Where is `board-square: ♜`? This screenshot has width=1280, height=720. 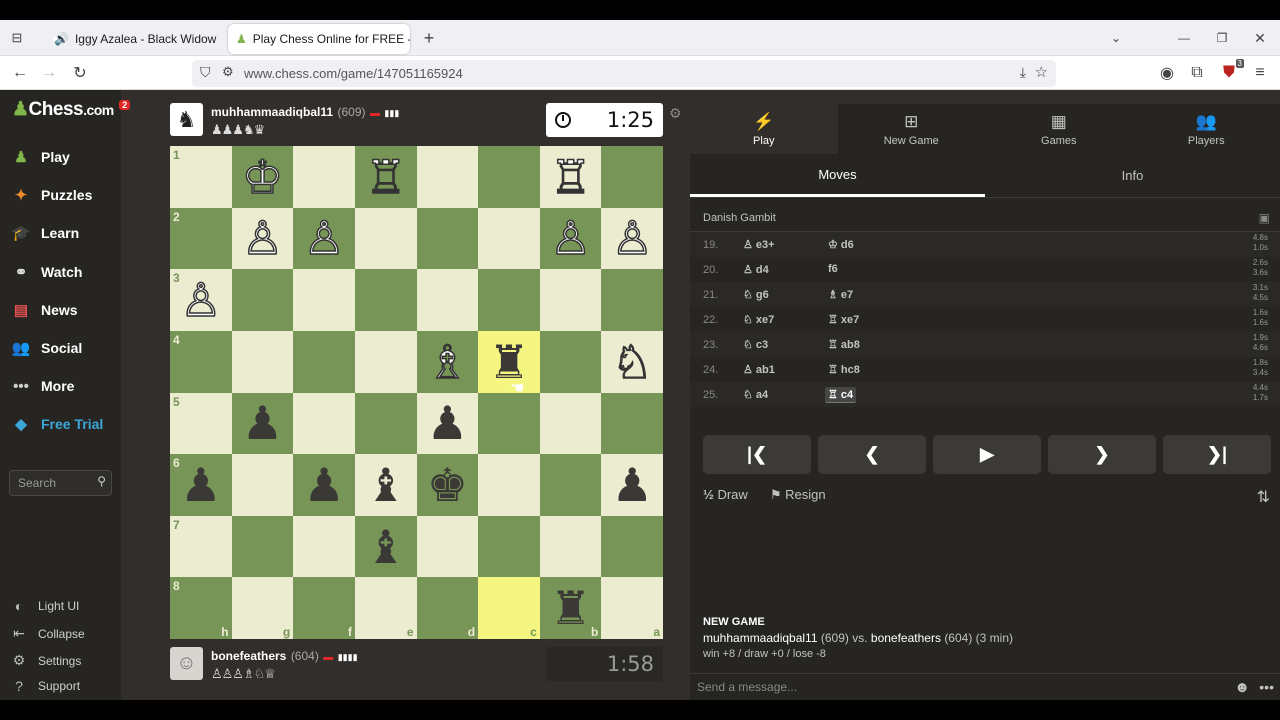 board-square: ♜ is located at coordinates (509, 361).